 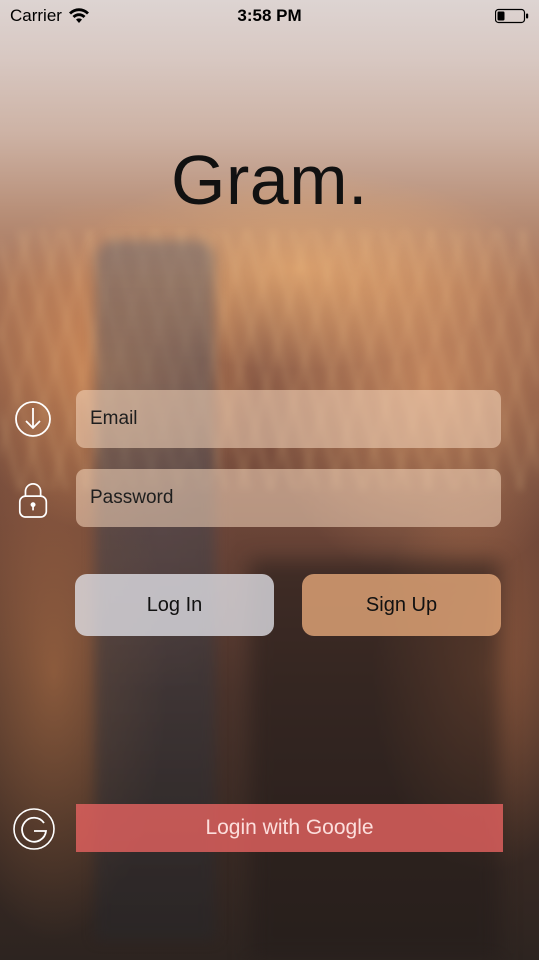 I want to click on google-logo-icon, so click(x=34, y=829).